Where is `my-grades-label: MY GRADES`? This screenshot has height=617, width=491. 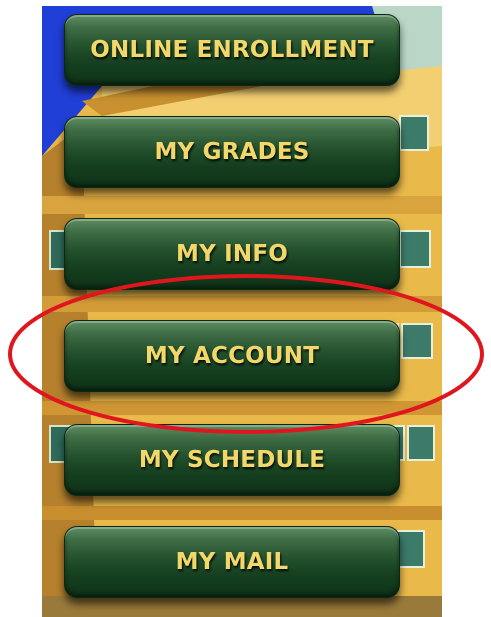 my-grades-label: MY GRADES is located at coordinates (232, 152).